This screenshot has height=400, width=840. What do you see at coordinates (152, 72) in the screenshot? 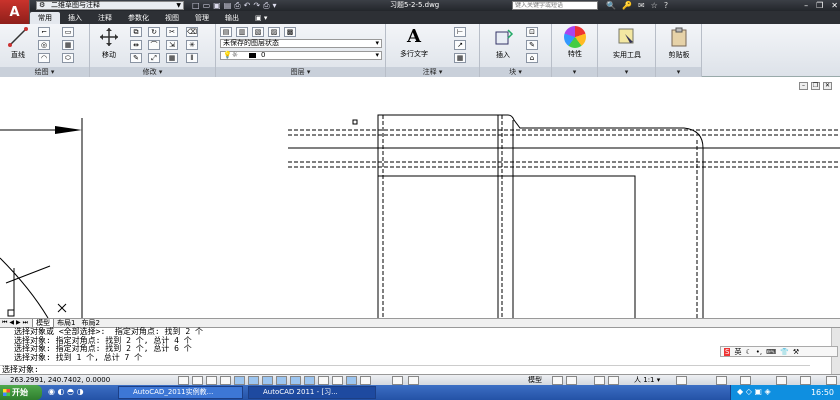
I see `modify-panel-title: 修改 ▾` at bounding box center [152, 72].